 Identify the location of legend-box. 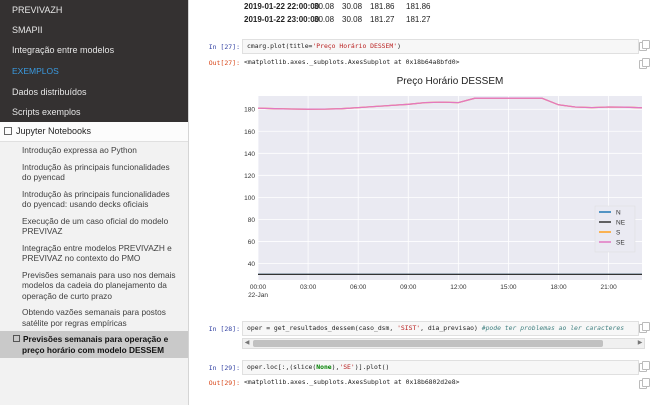
(615, 229).